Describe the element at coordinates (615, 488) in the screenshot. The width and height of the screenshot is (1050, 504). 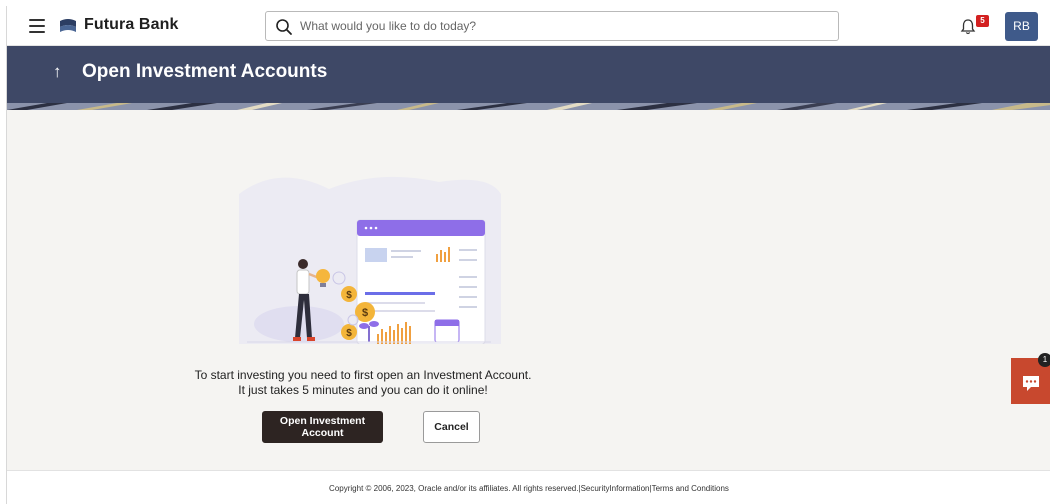
I see `security-information-link: SecurityInformation` at that location.